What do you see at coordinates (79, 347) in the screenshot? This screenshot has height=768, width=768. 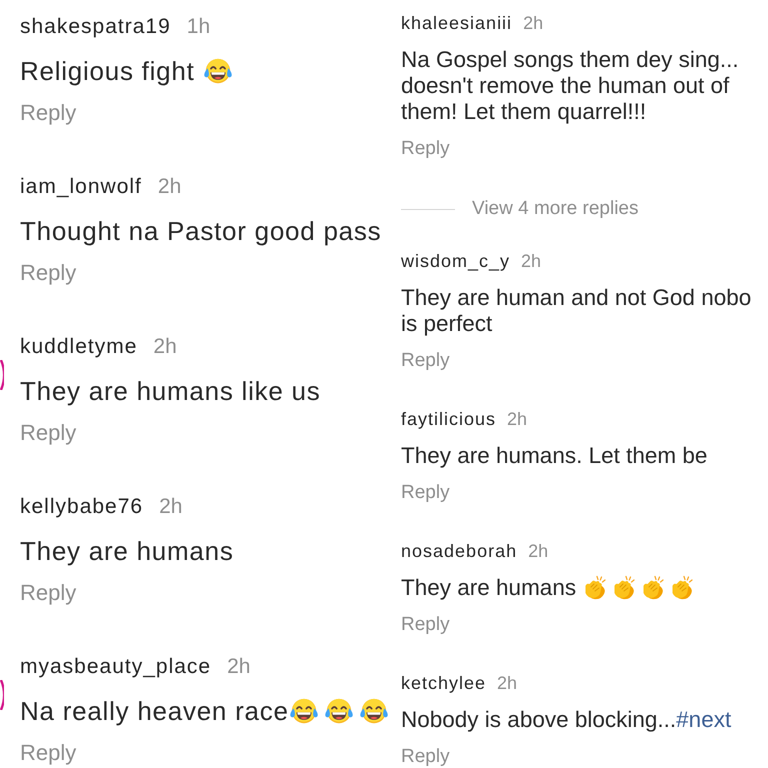 I see `username: kuddletyme` at bounding box center [79, 347].